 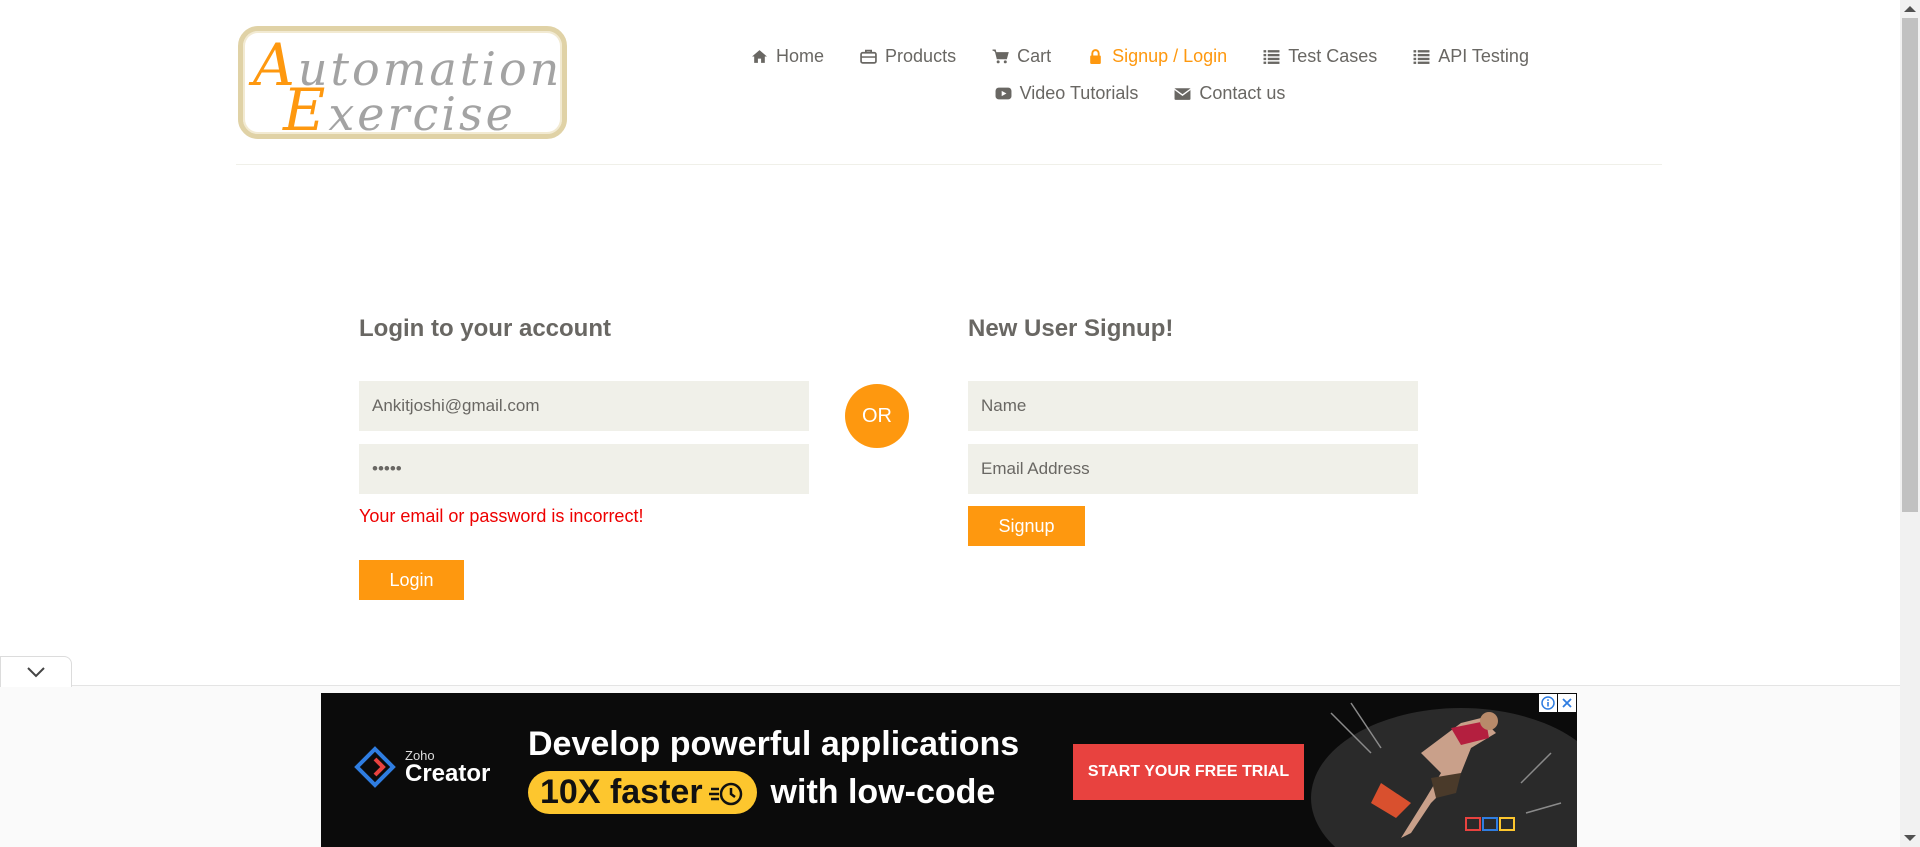 What do you see at coordinates (1066, 93) in the screenshot?
I see `nav-video-tutorials: Video Tutorials` at bounding box center [1066, 93].